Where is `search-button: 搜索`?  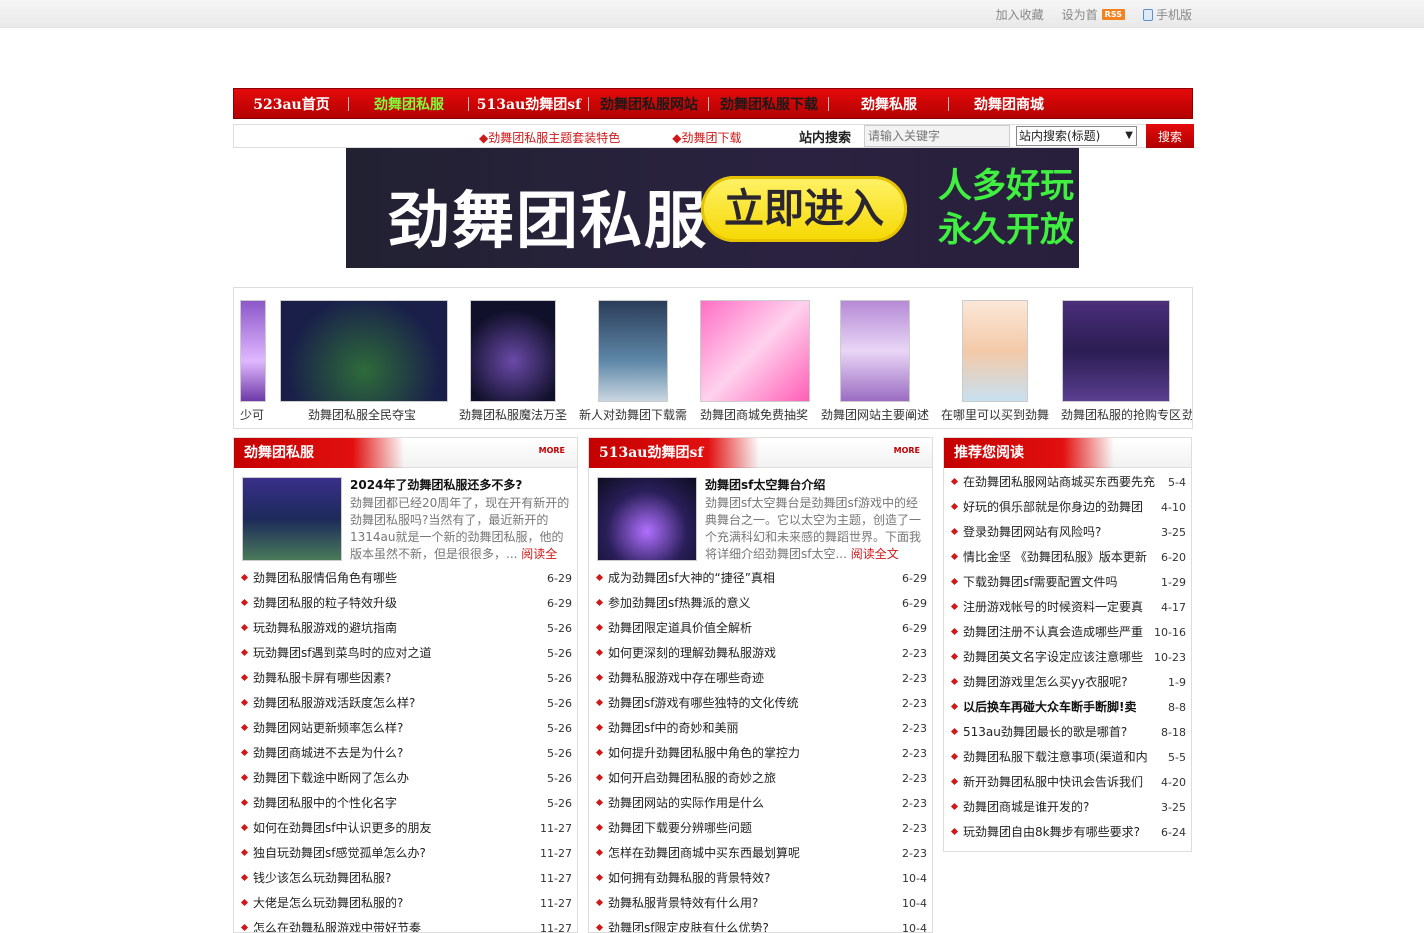 search-button: 搜索 is located at coordinates (1170, 136).